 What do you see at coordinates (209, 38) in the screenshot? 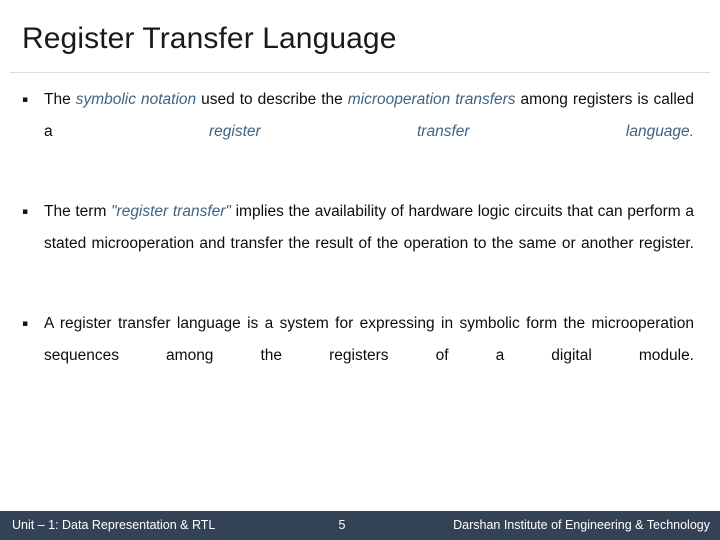
I see `page-title: Register Transfer Language` at bounding box center [209, 38].